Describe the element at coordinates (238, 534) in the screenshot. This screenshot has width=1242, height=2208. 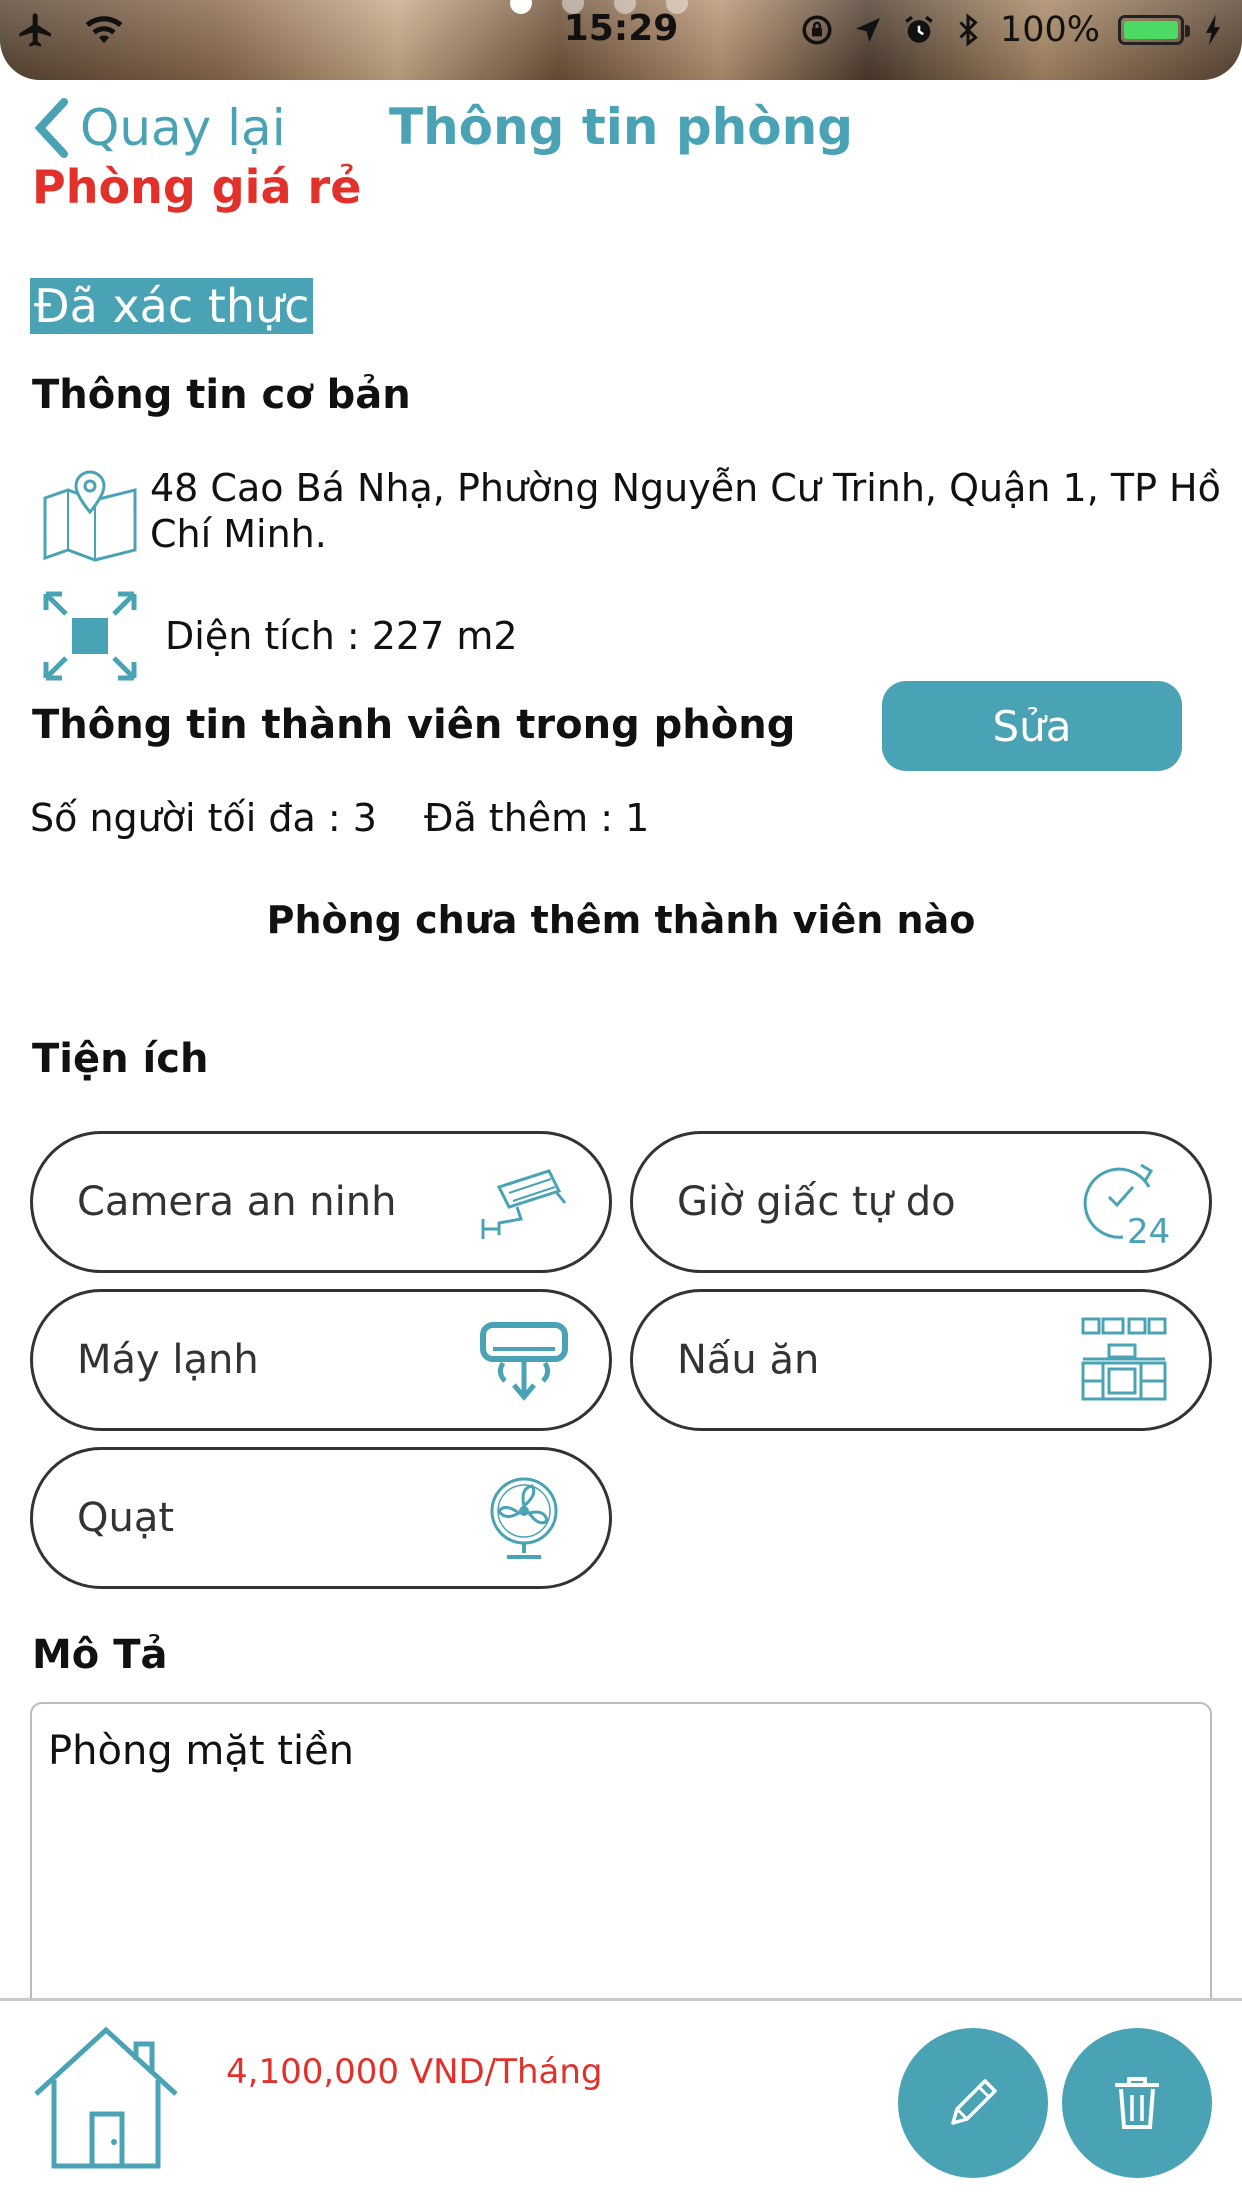
I see `address-line-2: Chí Minh.` at that location.